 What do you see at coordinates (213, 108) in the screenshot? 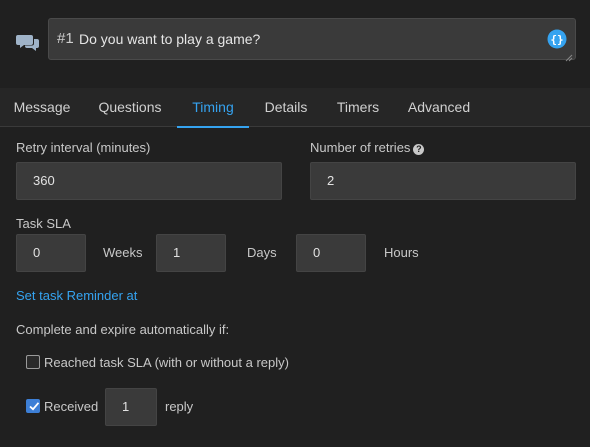
I see `tab-timing: Timing` at bounding box center [213, 108].